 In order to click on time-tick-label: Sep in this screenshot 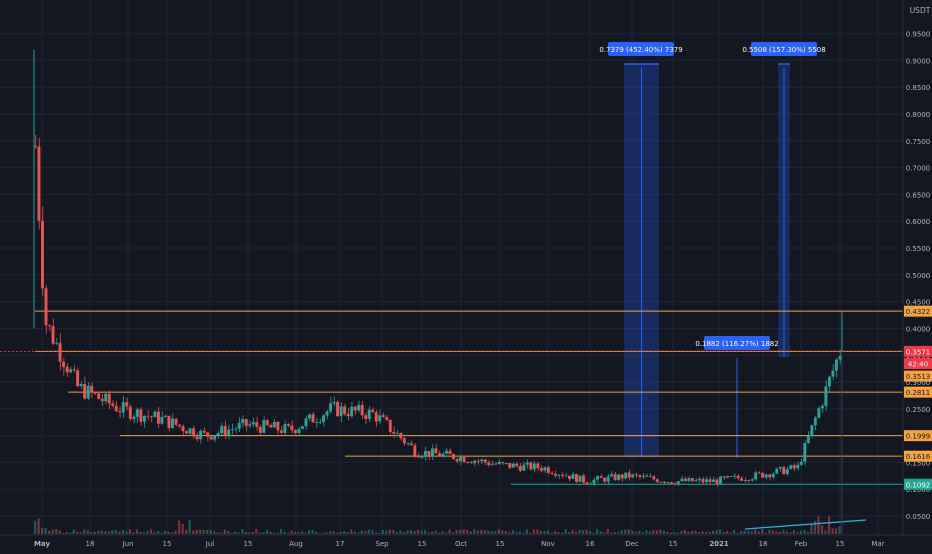, I will do `click(382, 544)`.